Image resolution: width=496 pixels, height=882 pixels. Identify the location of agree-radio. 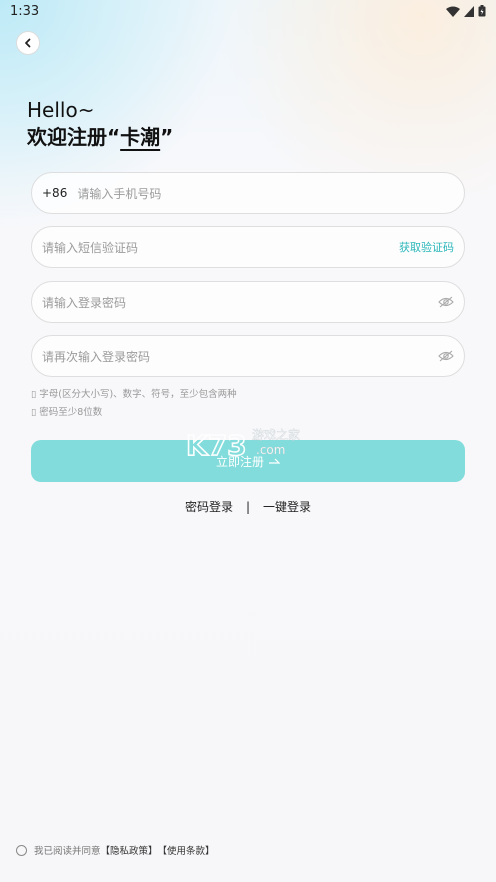
(21, 850).